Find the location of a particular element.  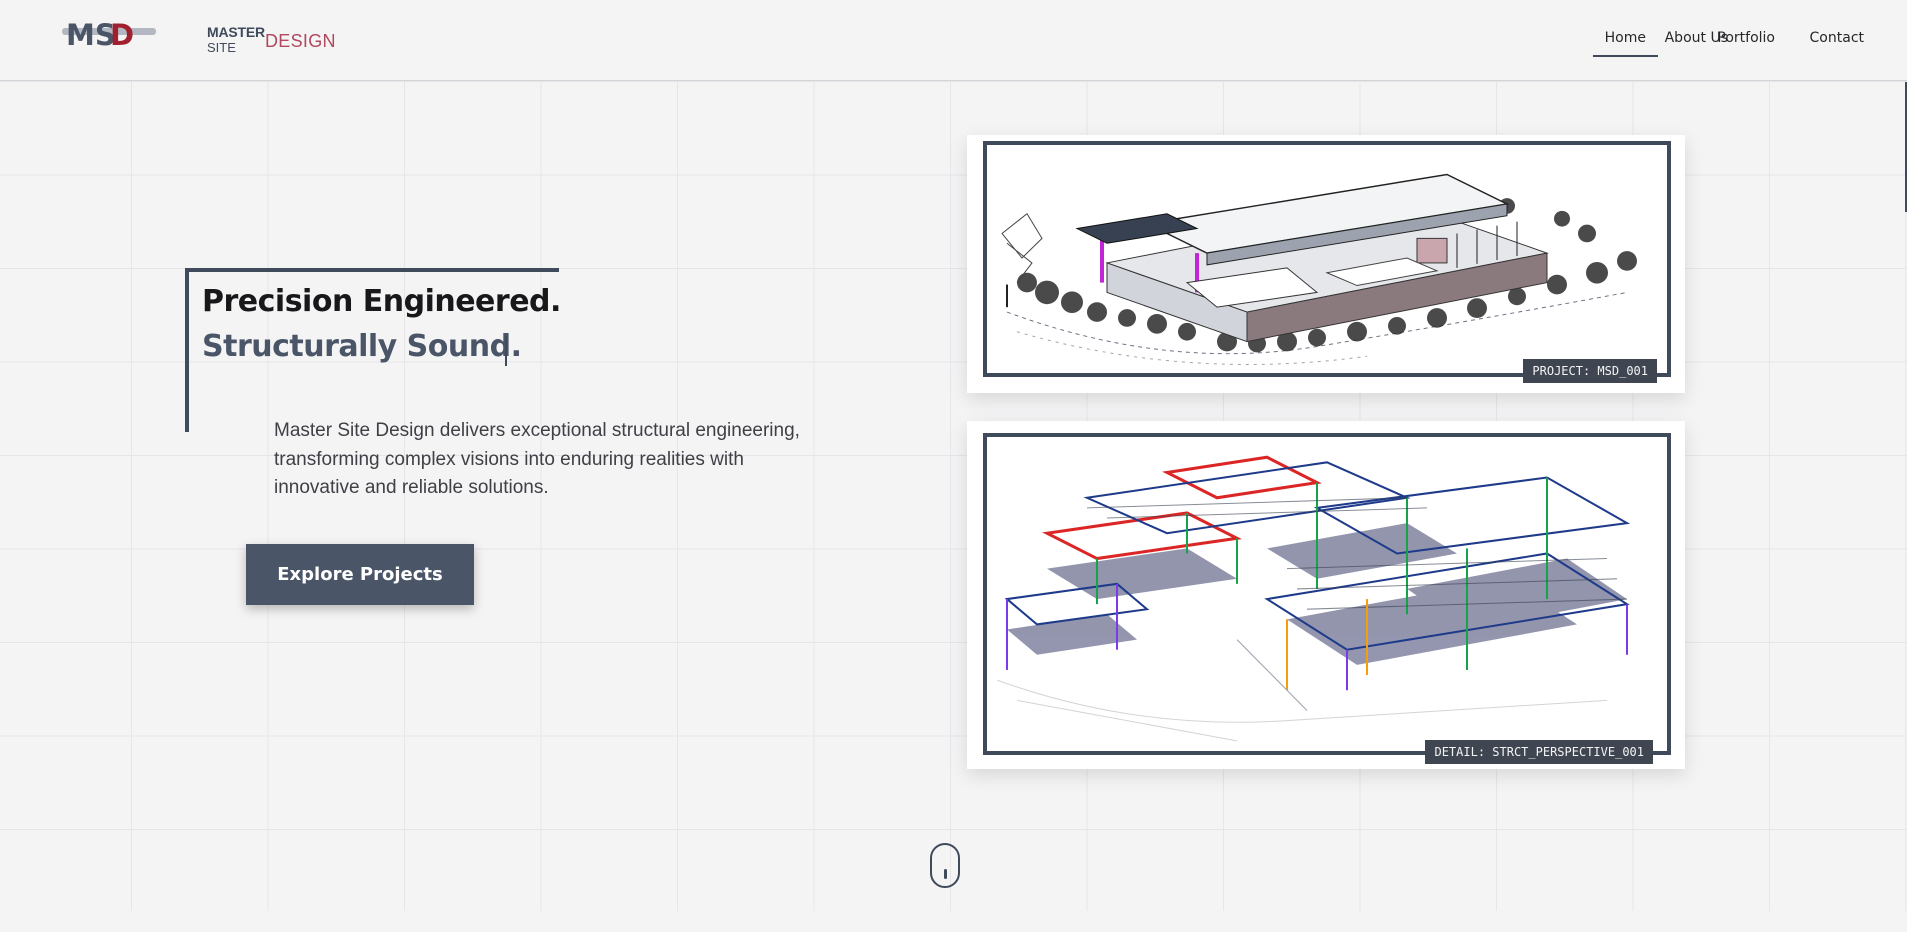

msd-logo-mark: MS D is located at coordinates (110, 34).